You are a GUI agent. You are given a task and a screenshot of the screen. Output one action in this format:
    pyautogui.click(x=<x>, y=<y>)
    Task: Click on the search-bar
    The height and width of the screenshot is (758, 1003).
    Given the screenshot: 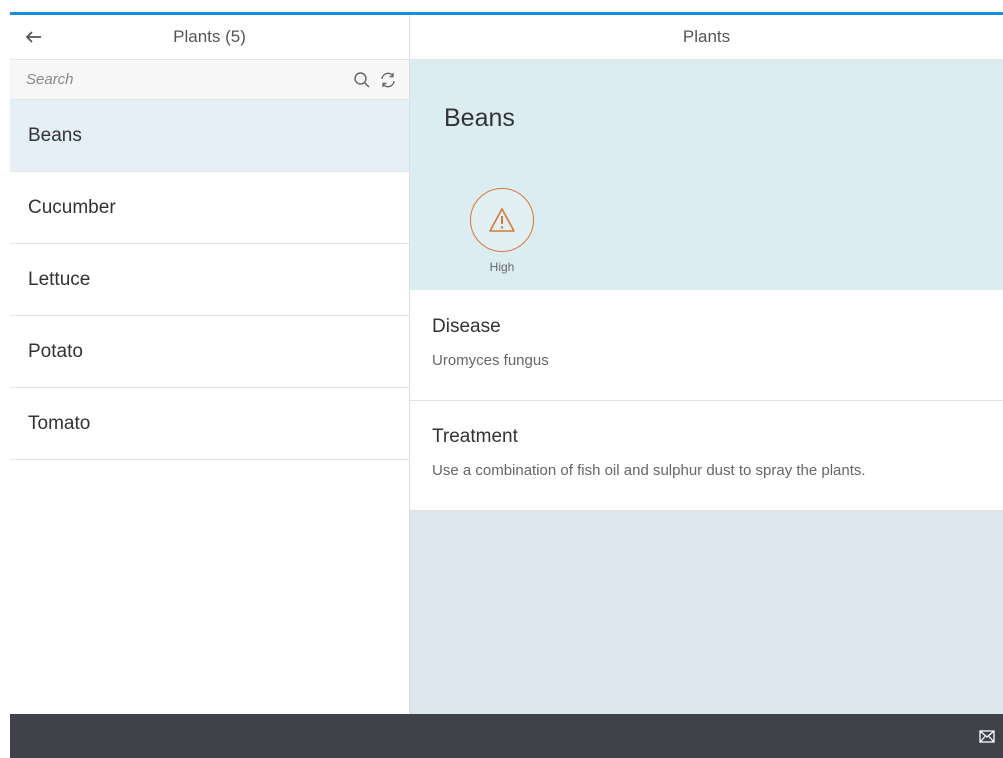 What is the action you would take?
    pyautogui.click(x=209, y=80)
    